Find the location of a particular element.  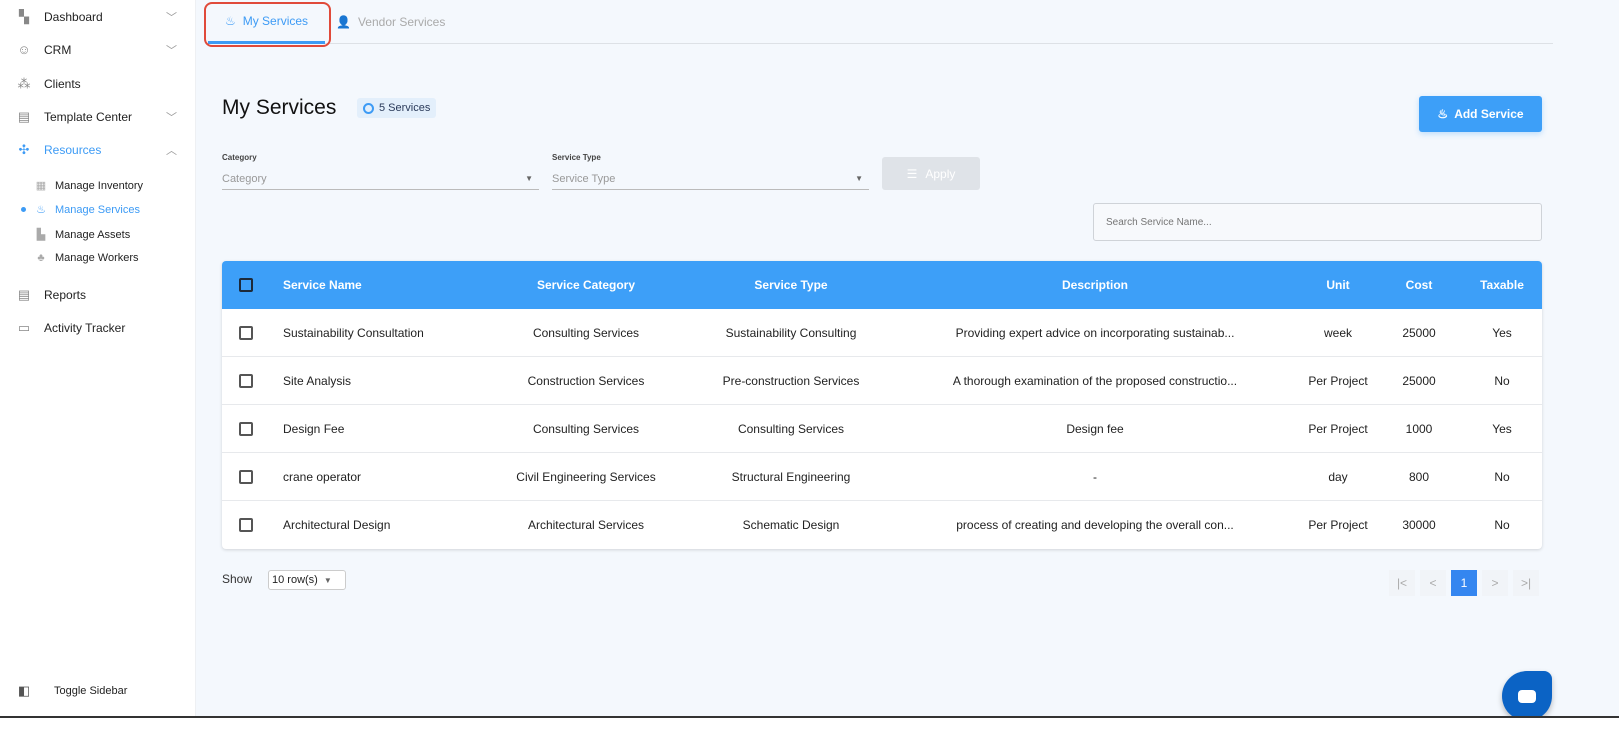

sidebar-item-resources: ✣ Resources ︿ is located at coordinates (98, 150).